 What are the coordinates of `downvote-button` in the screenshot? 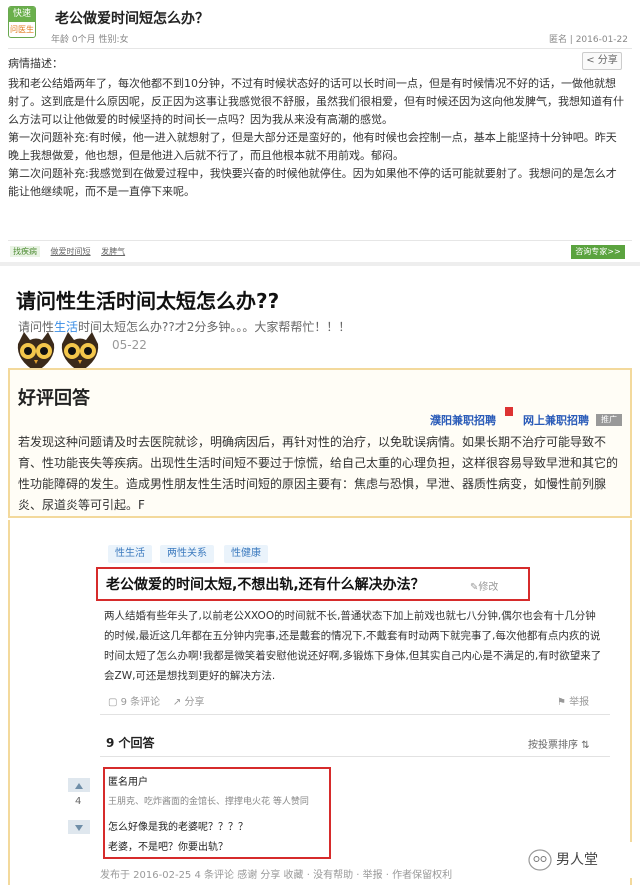 It's located at (79, 827).